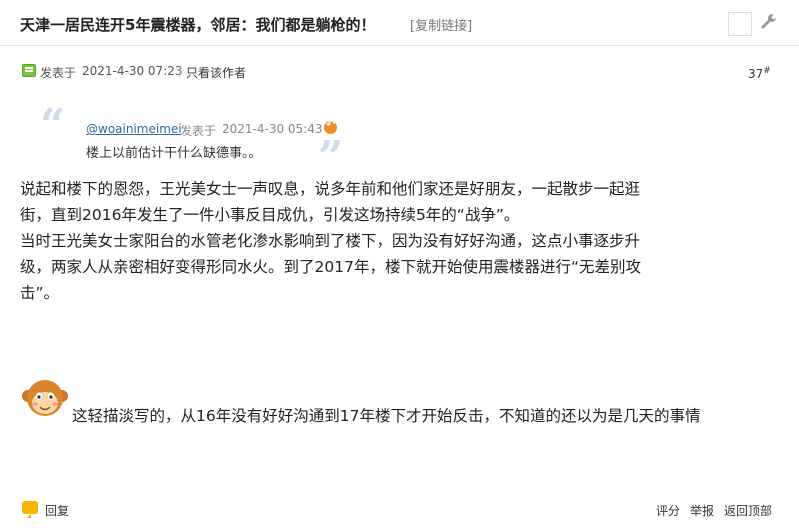  What do you see at coordinates (399, 23) in the screenshot?
I see `thread-header: 天津一居民连开5年震楼器，邻居：我们都是躺枪的！ [复制链接]` at bounding box center [399, 23].